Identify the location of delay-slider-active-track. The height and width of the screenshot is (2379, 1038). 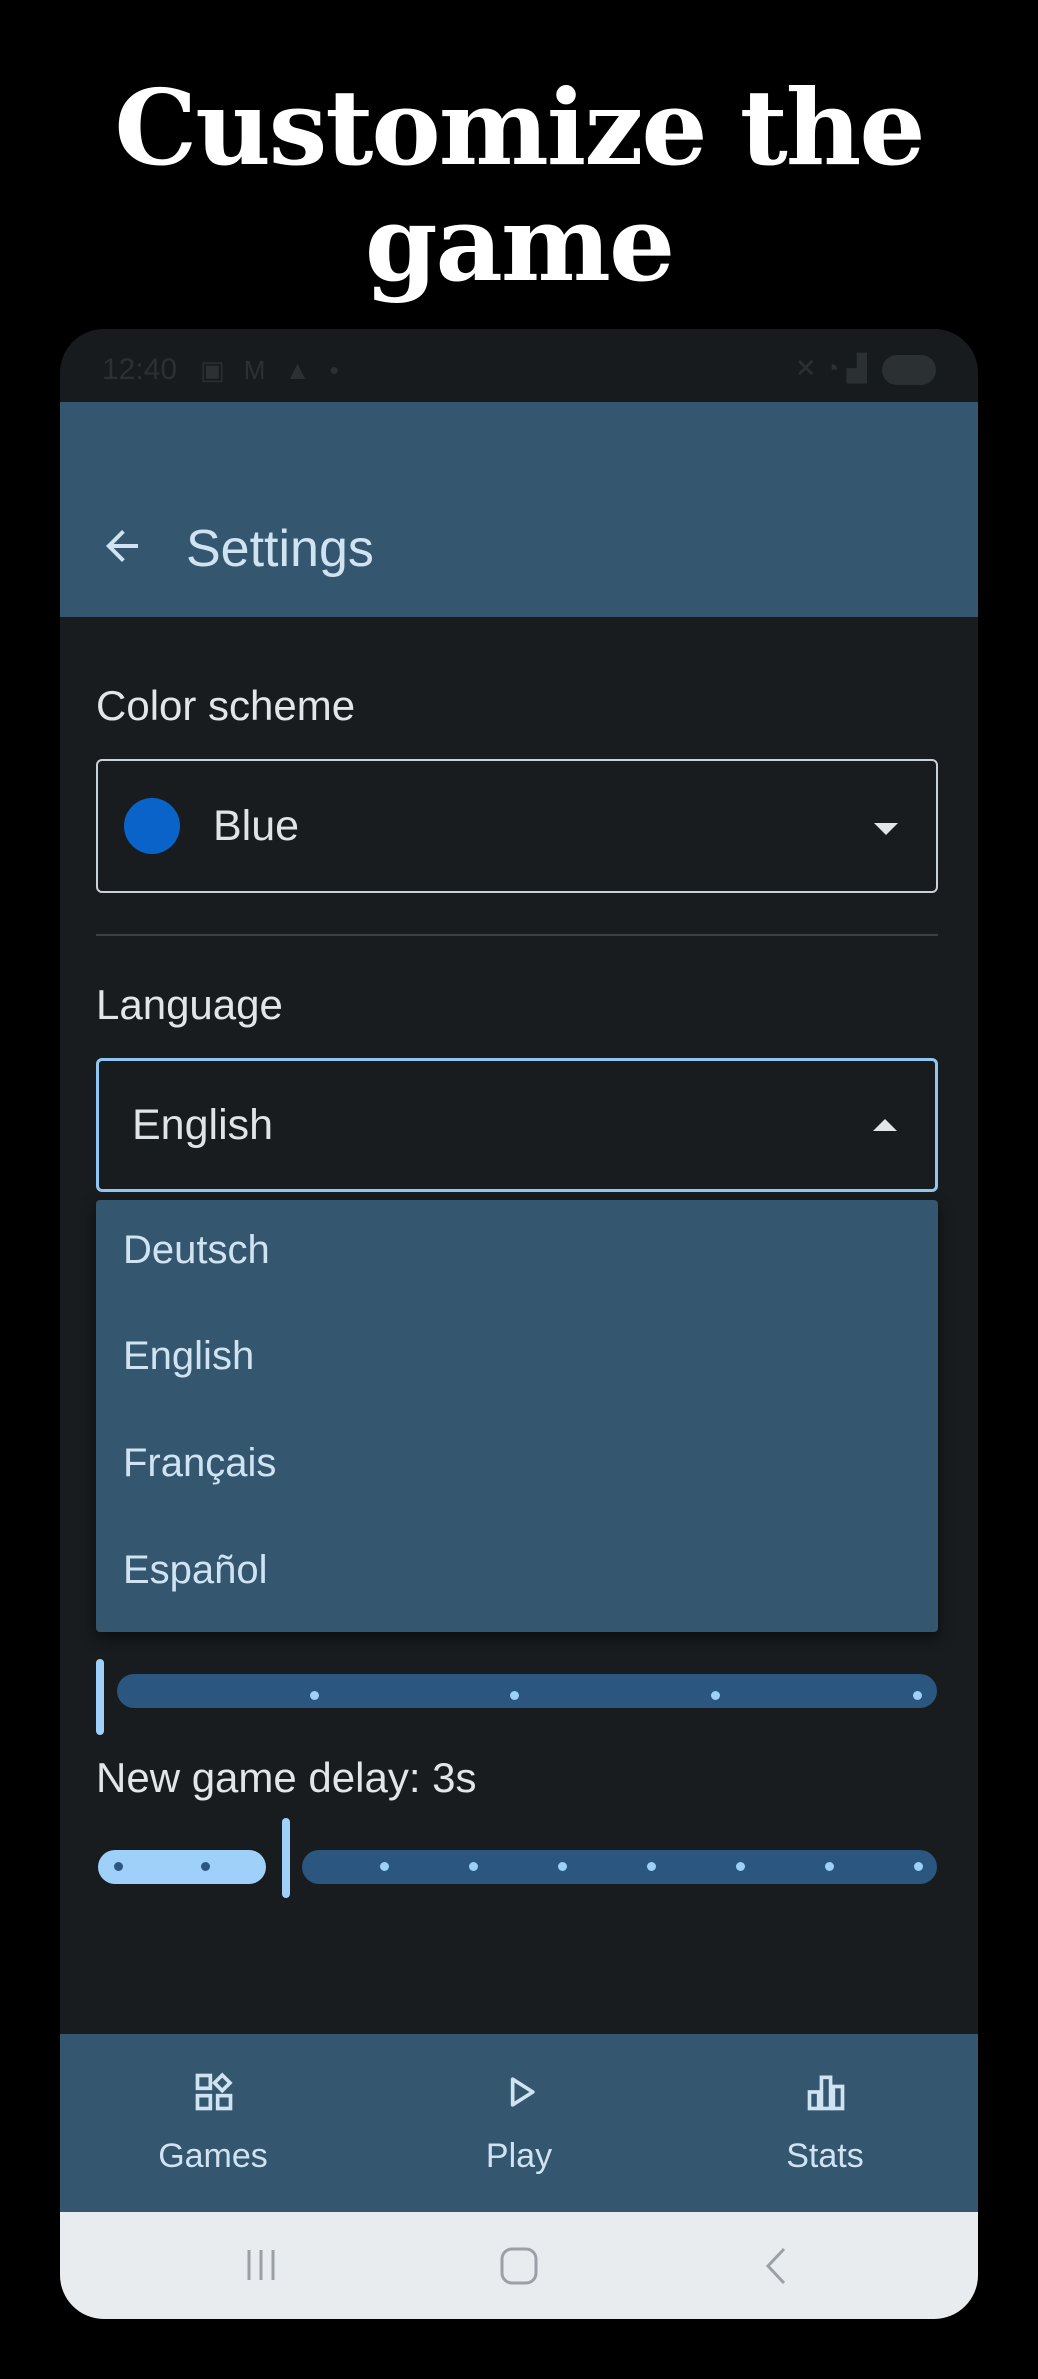
(182, 1867).